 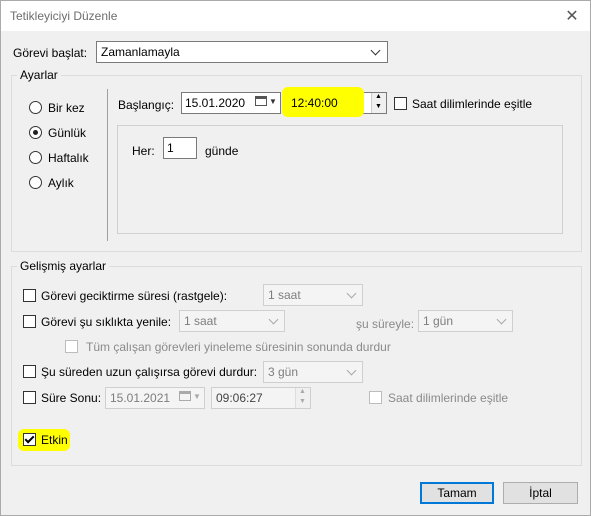 I want to click on expire-date-value: 15.01.2021, so click(x=140, y=398).